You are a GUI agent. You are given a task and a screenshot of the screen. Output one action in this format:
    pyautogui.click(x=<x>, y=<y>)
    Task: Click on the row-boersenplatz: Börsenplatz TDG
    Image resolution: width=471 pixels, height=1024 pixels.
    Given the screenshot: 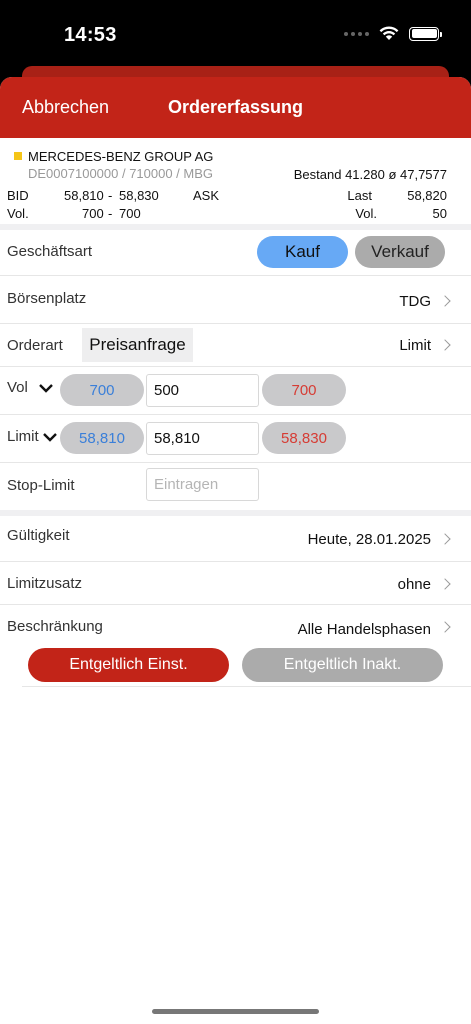 What is the action you would take?
    pyautogui.click(x=235, y=300)
    